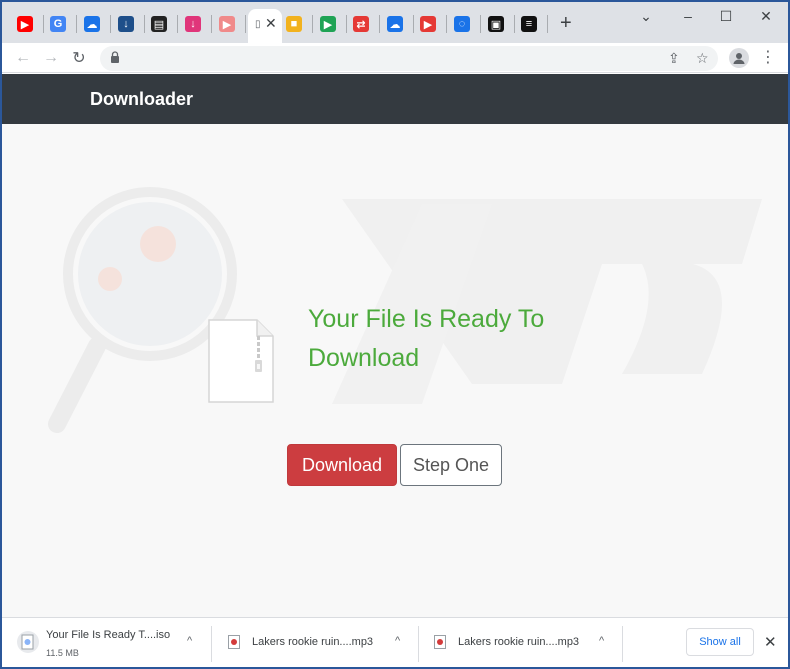  What do you see at coordinates (646, 16) in the screenshot?
I see `tab-search-dropdown-icon: ⌄` at bounding box center [646, 16].